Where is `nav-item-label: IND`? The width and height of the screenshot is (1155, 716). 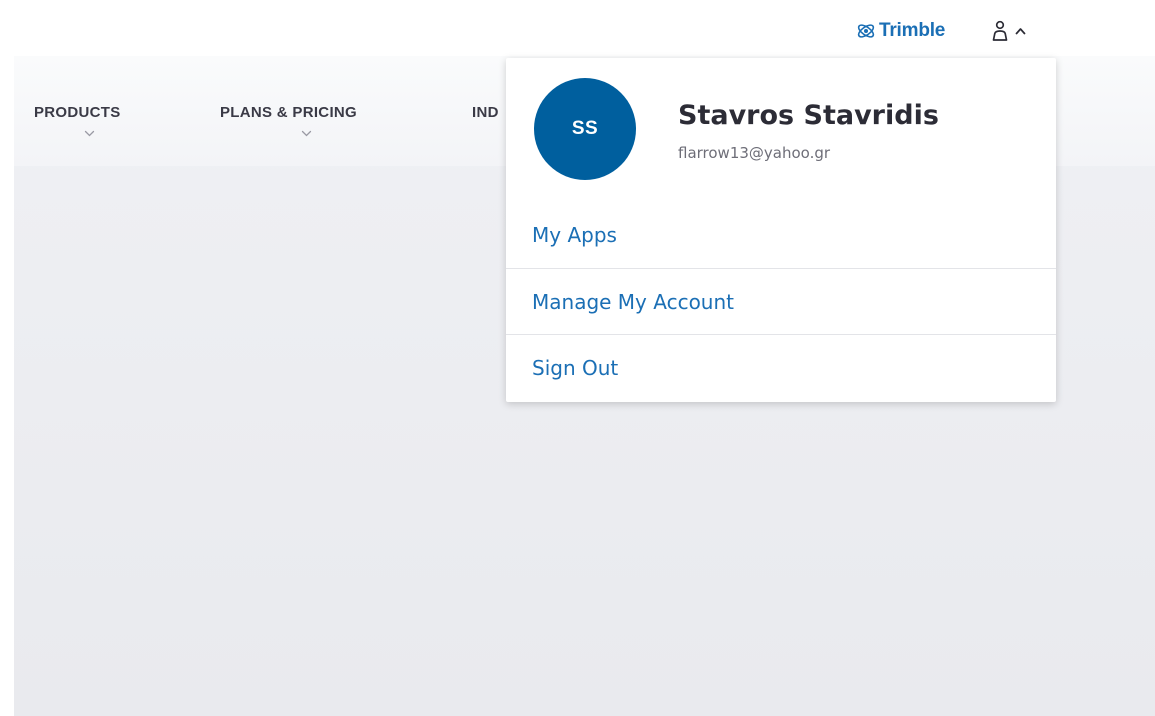 nav-item-label: IND is located at coordinates (485, 112).